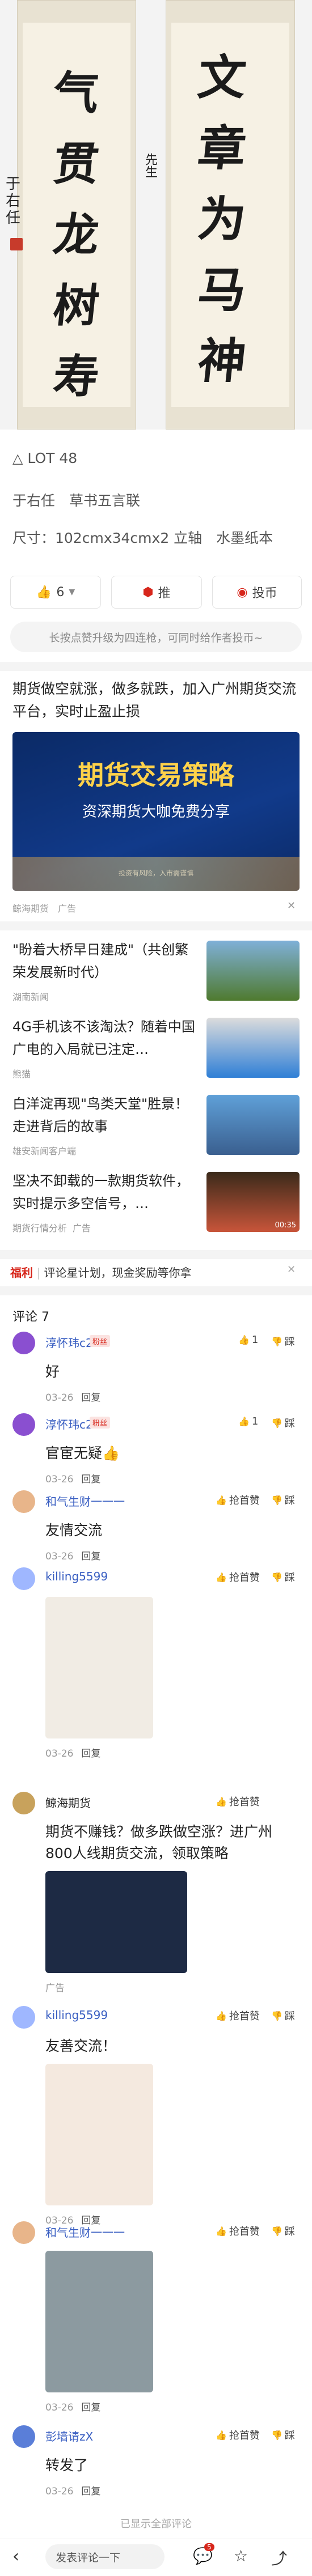 Image resolution: width=312 pixels, height=2576 pixels. What do you see at coordinates (148, 592) in the screenshot?
I see `recommend-icon: ⬢` at bounding box center [148, 592].